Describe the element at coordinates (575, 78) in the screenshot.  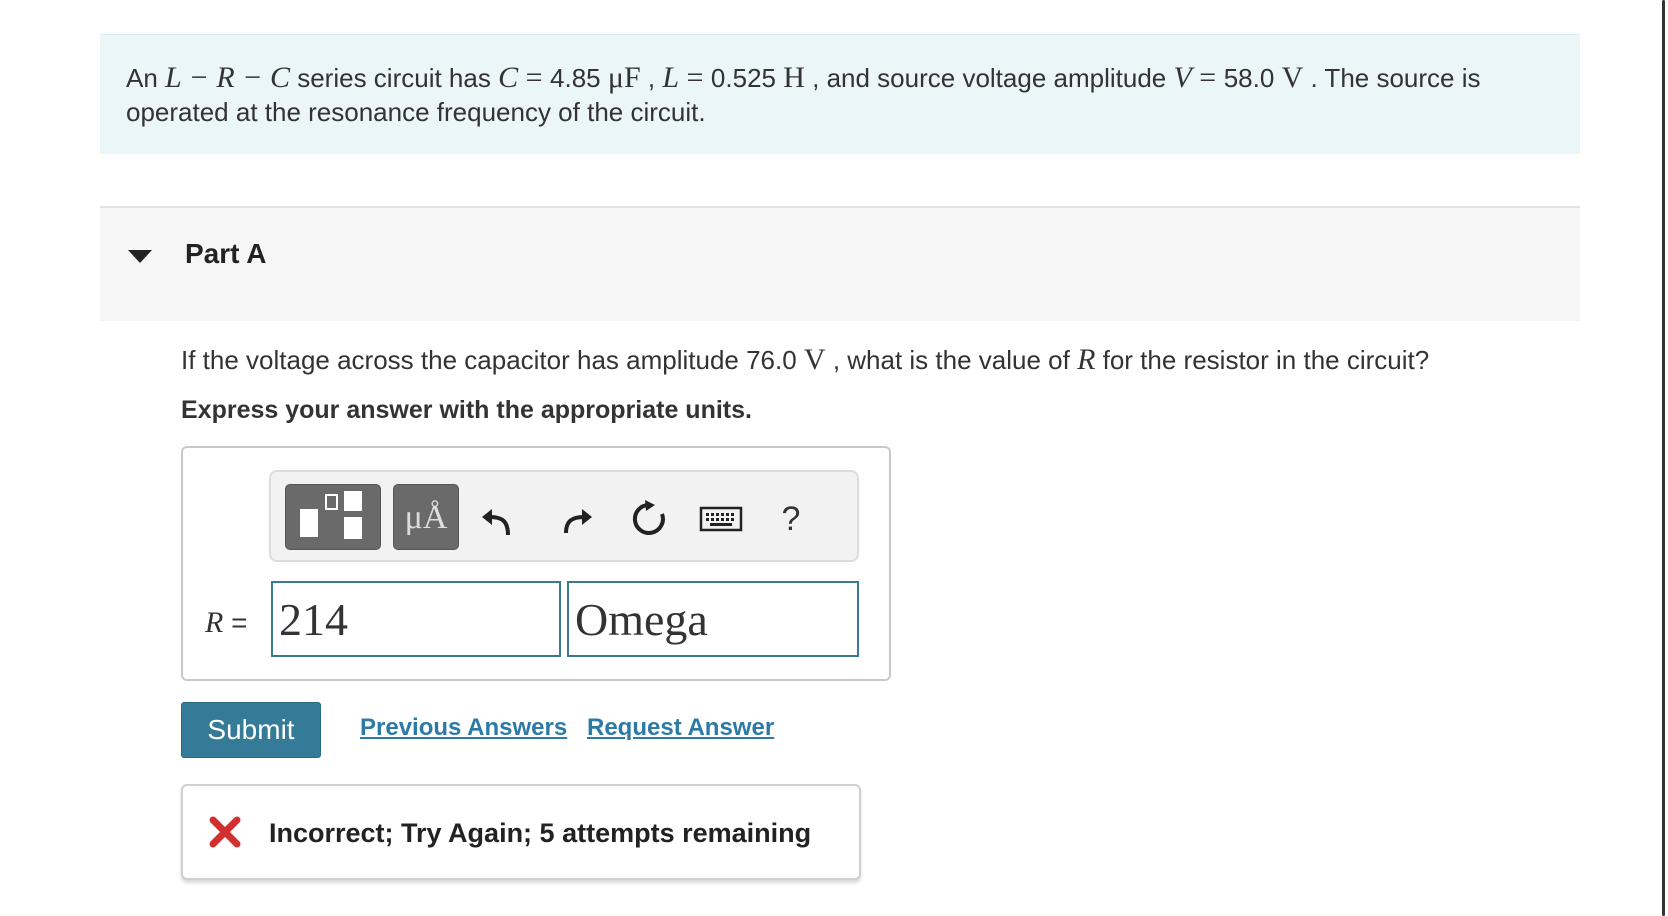
I see `intro-c-value: 4.85` at that location.